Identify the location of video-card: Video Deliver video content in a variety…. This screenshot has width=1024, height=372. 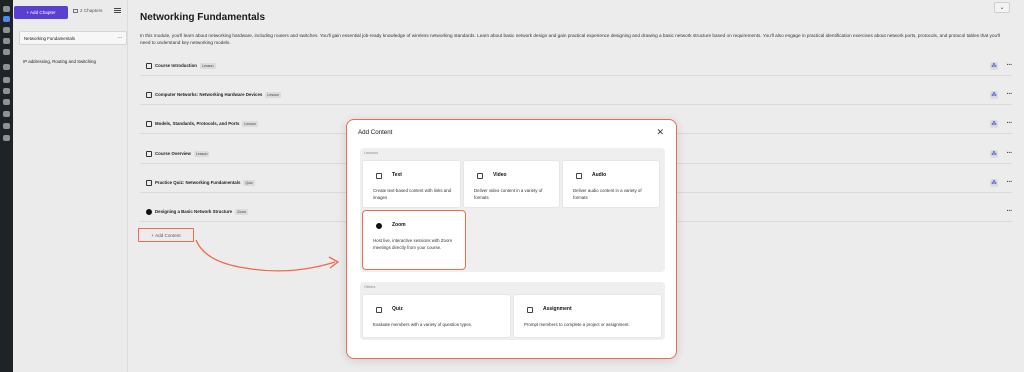
(511, 184).